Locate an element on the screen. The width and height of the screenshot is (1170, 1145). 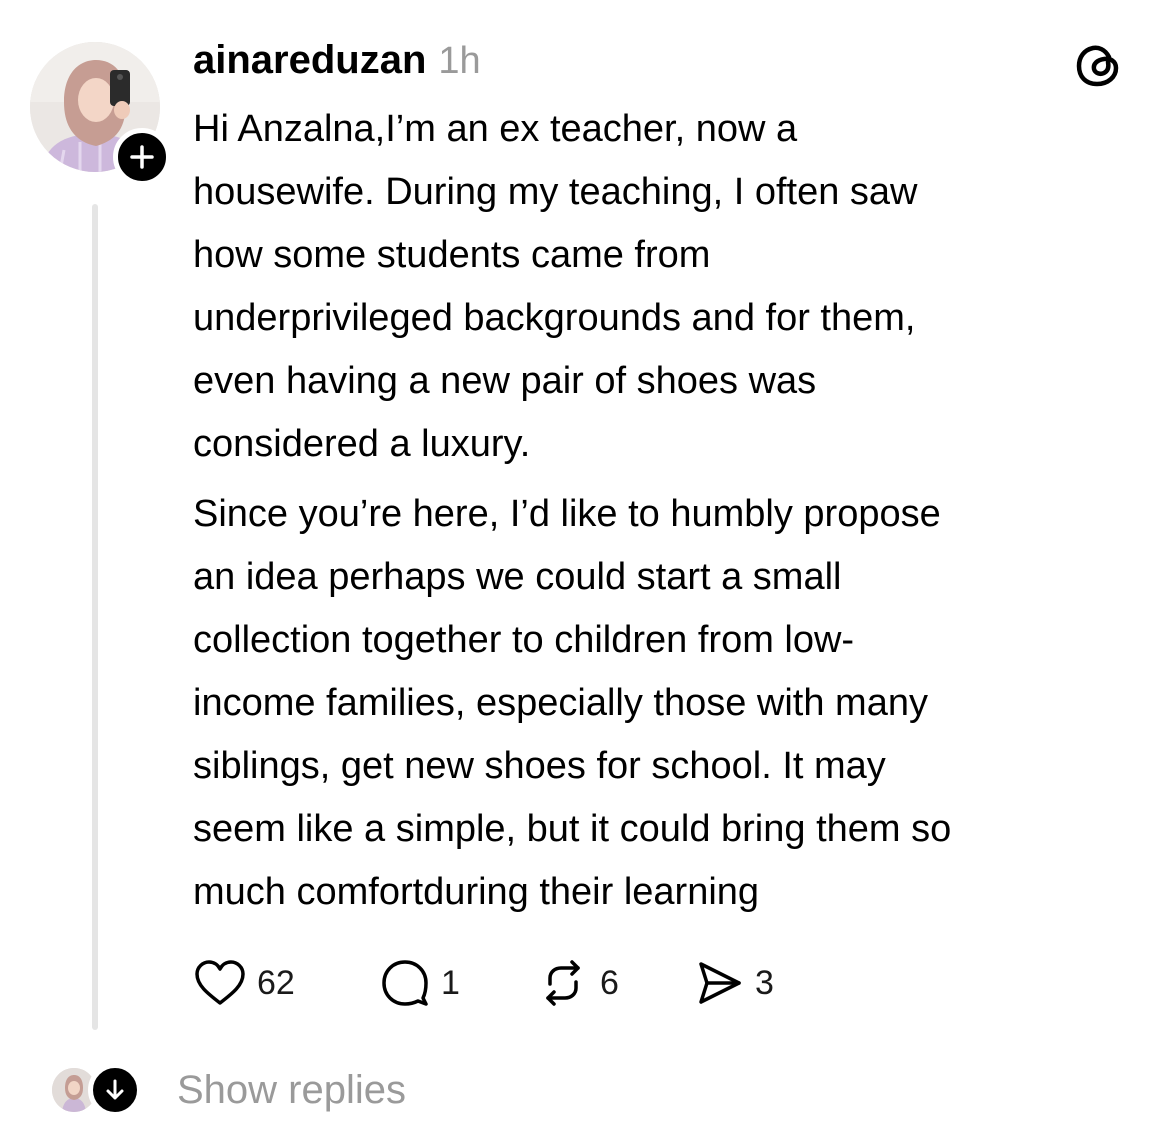
reply-count: 1 is located at coordinates (450, 982).